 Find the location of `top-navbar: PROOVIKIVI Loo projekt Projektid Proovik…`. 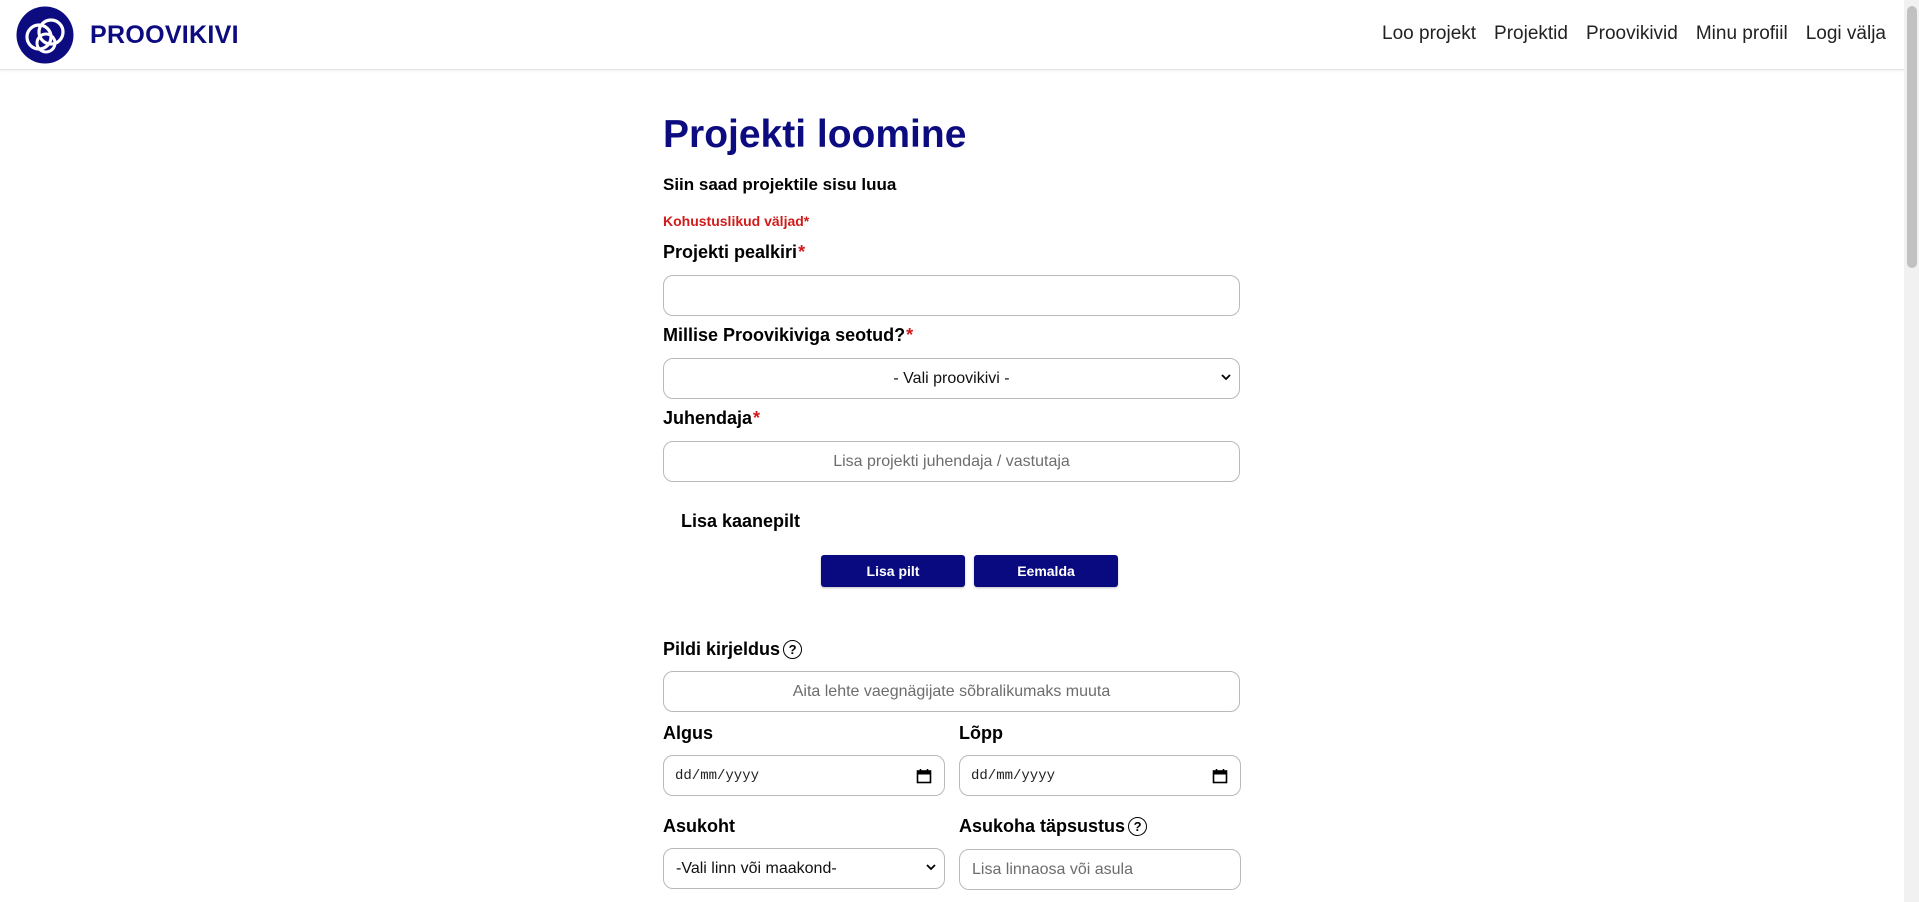

top-navbar: PROOVIKIVI Loo projekt Projektid Proovik… is located at coordinates (952, 35).